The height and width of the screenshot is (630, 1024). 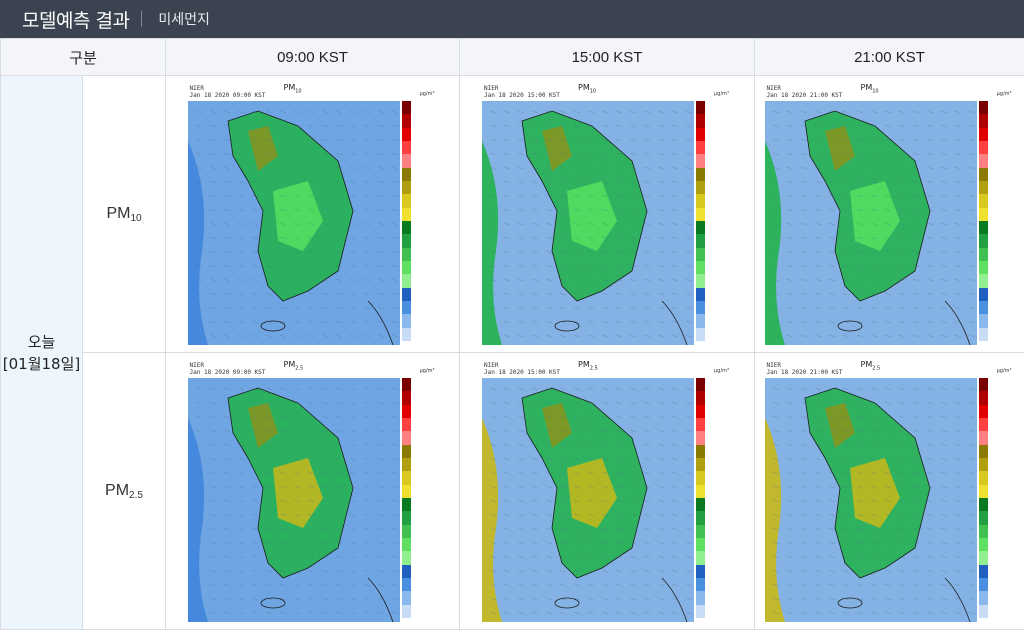 What do you see at coordinates (118, 213) in the screenshot?
I see `pm10-name: PM` at bounding box center [118, 213].